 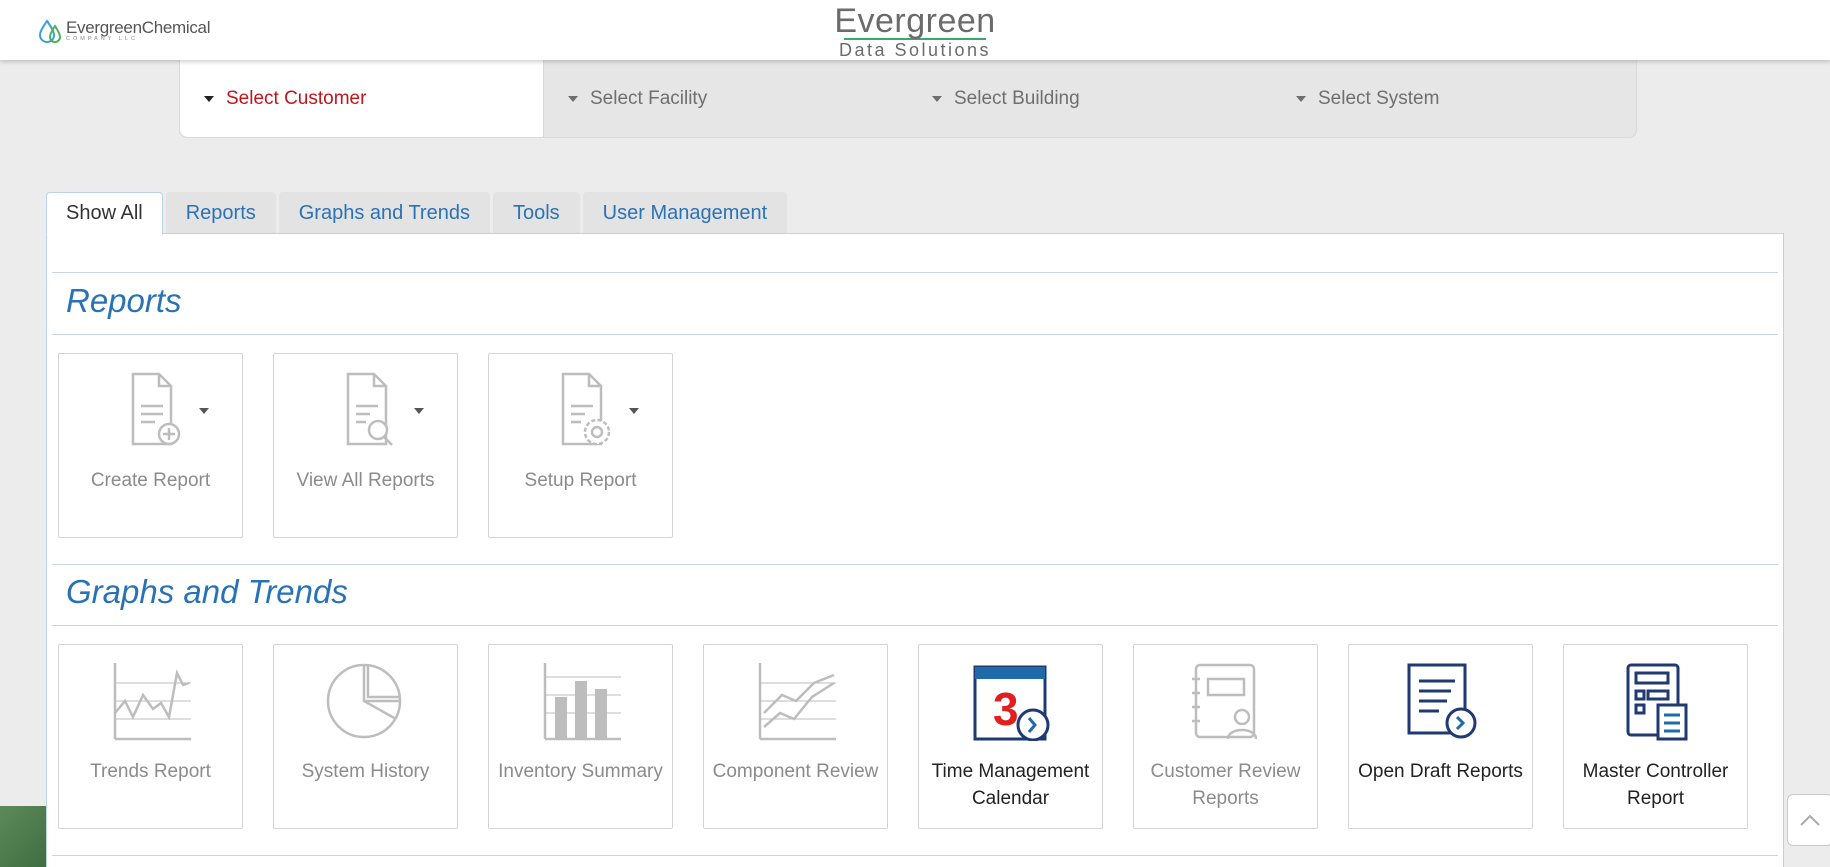 What do you see at coordinates (50, 31) in the screenshot?
I see `droplet-logo-icon` at bounding box center [50, 31].